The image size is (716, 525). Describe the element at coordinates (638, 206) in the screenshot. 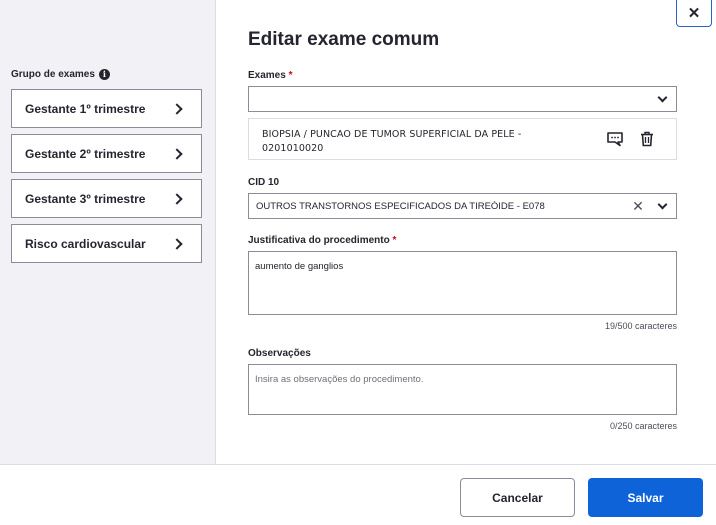

I see `clear-icon: ✕` at that location.